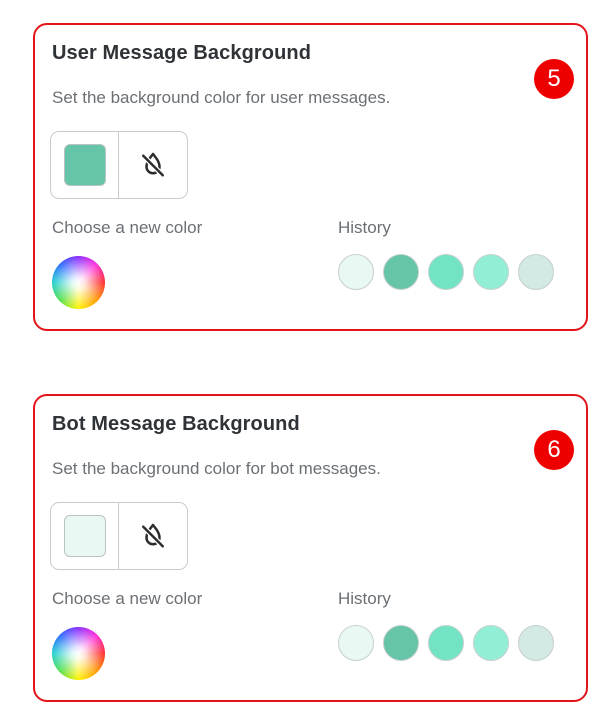 The image size is (607, 723). Describe the element at coordinates (176, 424) in the screenshot. I see `card-title: Bot Message Background` at that location.